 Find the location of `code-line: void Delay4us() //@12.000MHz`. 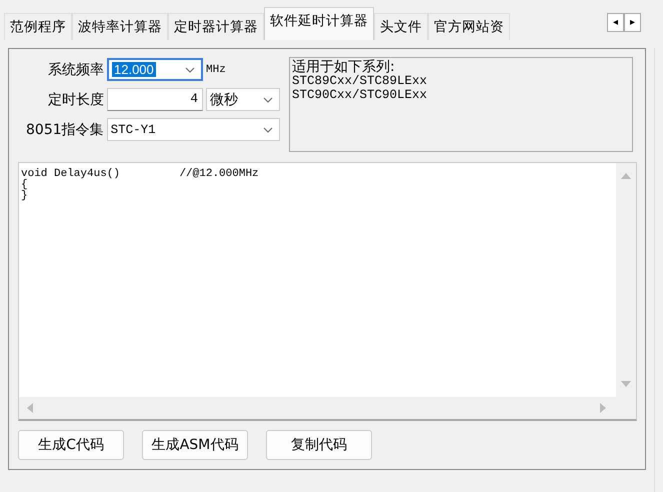

code-line: void Delay4us() //@12.000MHz is located at coordinates (140, 174).